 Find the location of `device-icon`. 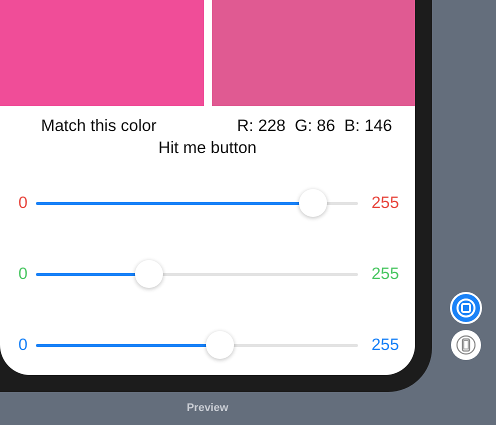

device-icon is located at coordinates (466, 345).